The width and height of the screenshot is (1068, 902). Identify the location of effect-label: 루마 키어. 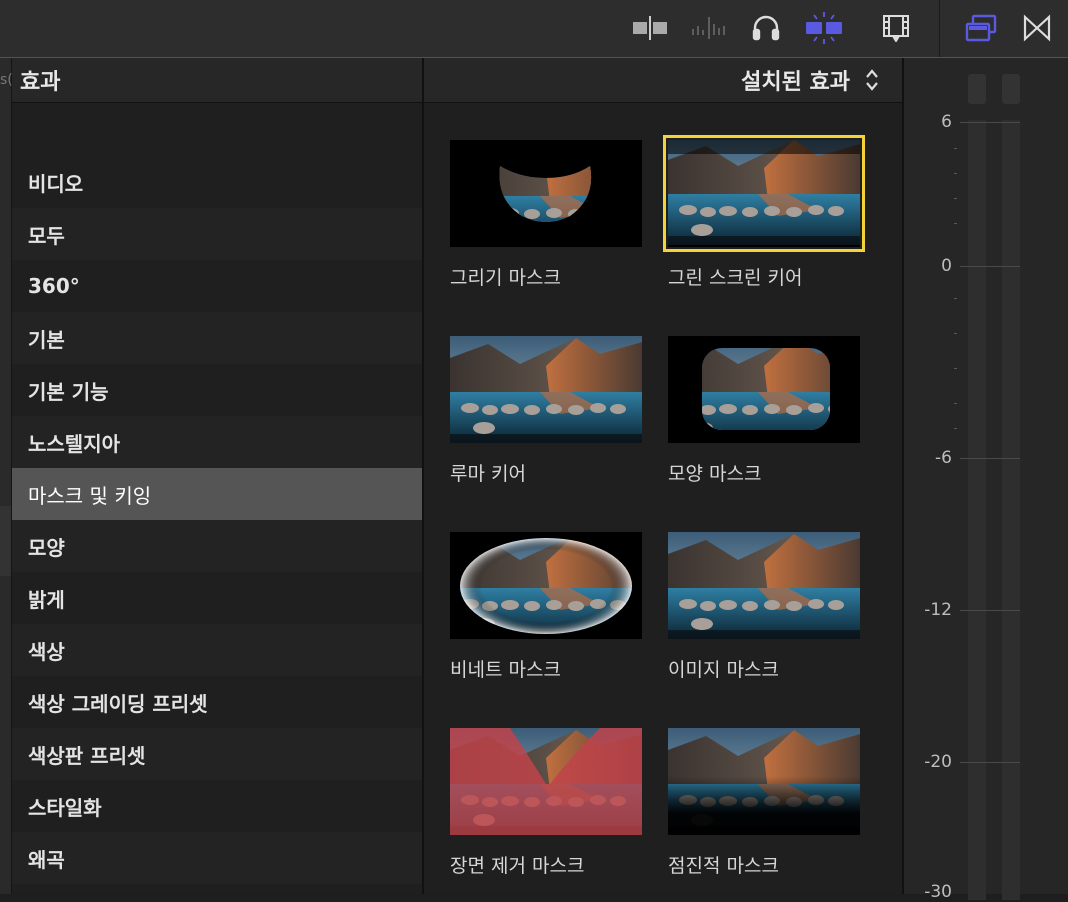
(488, 474).